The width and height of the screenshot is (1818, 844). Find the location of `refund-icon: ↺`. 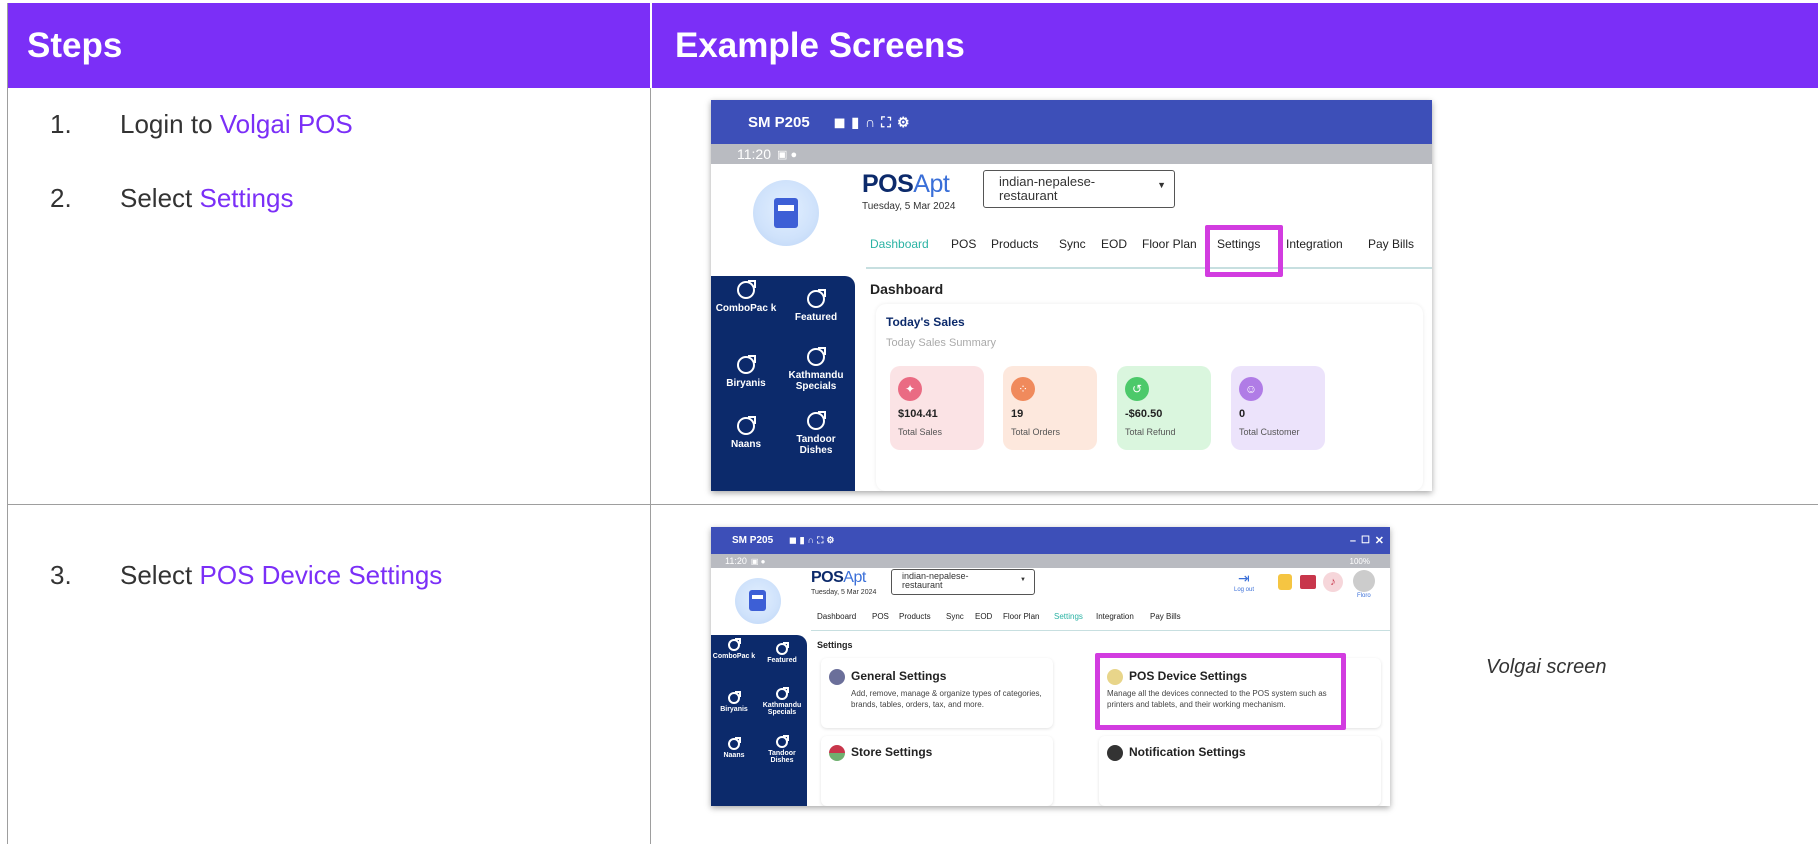

refund-icon: ↺ is located at coordinates (1137, 389).